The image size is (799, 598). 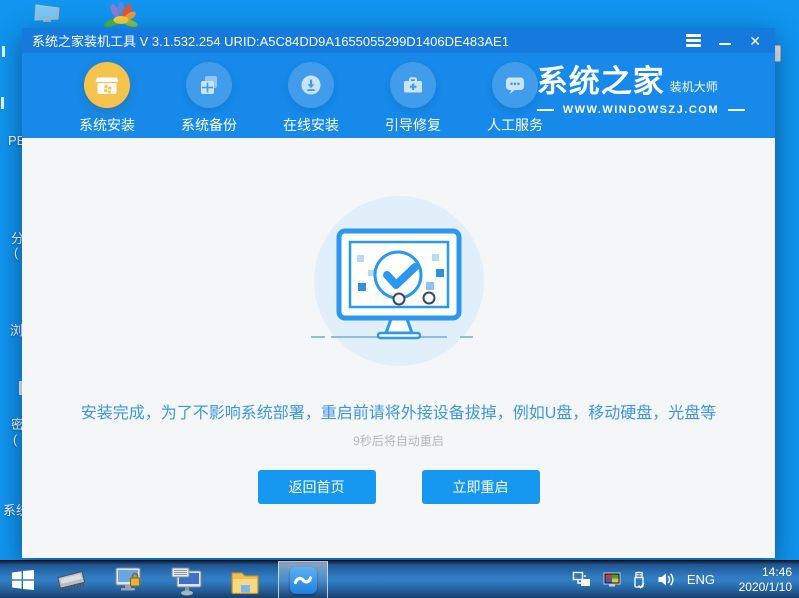 I want to click on taskbar-clock: 14:46 2020/1/10, so click(x=759, y=580).